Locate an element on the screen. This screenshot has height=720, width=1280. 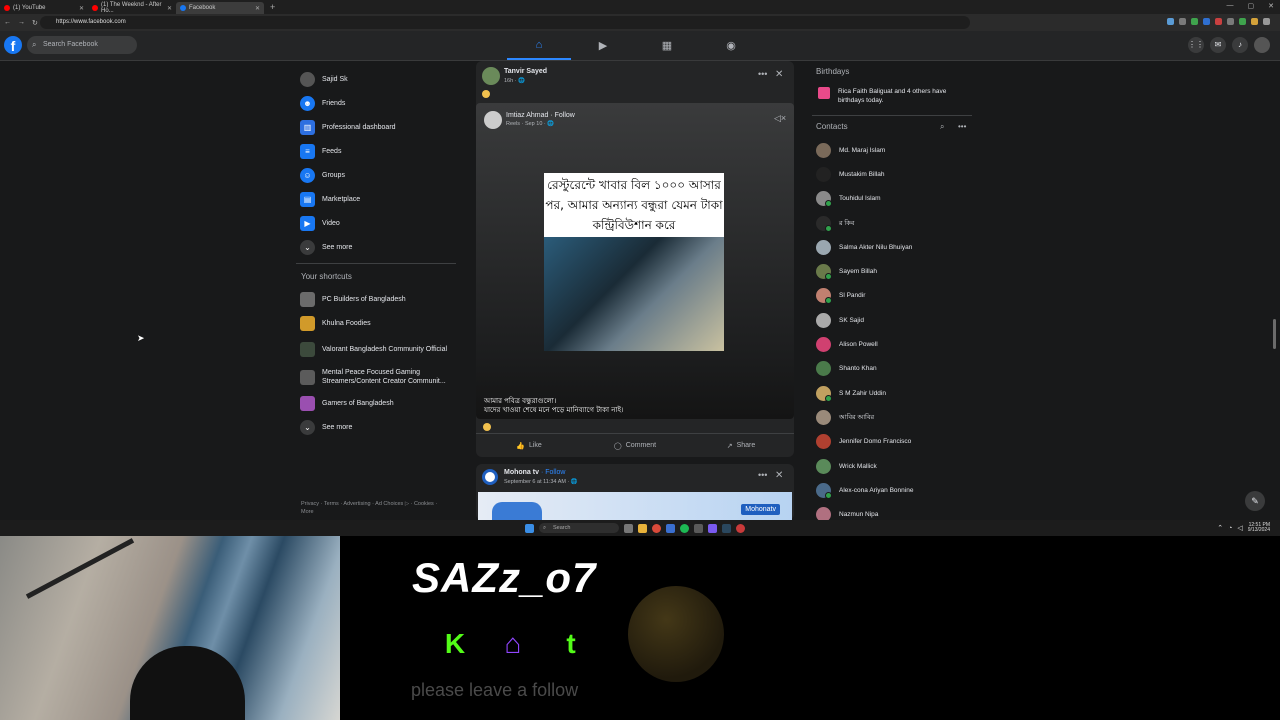
contact-item: Salma Akter Nilu Bhuiyan is located at coordinates (892, 247).